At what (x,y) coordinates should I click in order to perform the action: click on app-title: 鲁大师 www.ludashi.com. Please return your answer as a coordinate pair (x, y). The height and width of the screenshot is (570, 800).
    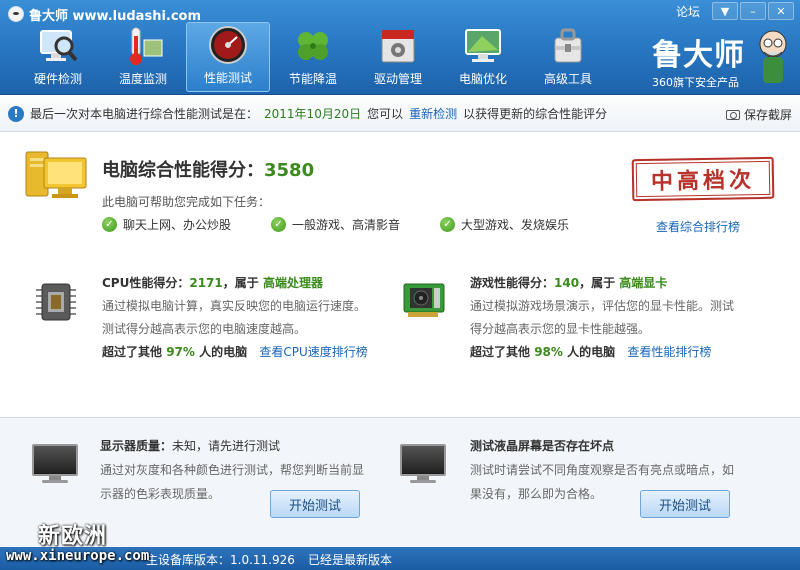
    Looking at the image, I should click on (104, 14).